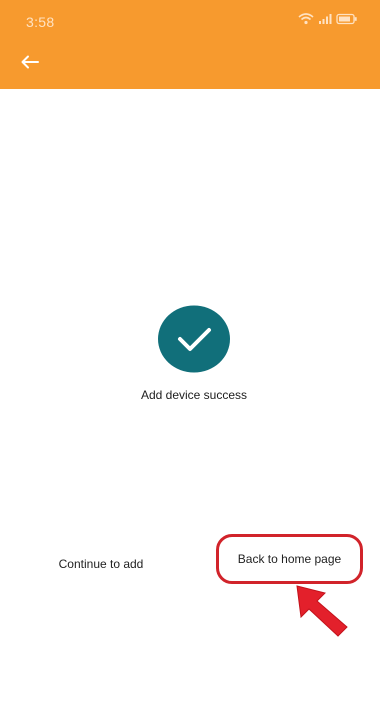 The width and height of the screenshot is (380, 715). Describe the element at coordinates (101, 564) in the screenshot. I see `continue-to-add-button: Continue to add` at that location.